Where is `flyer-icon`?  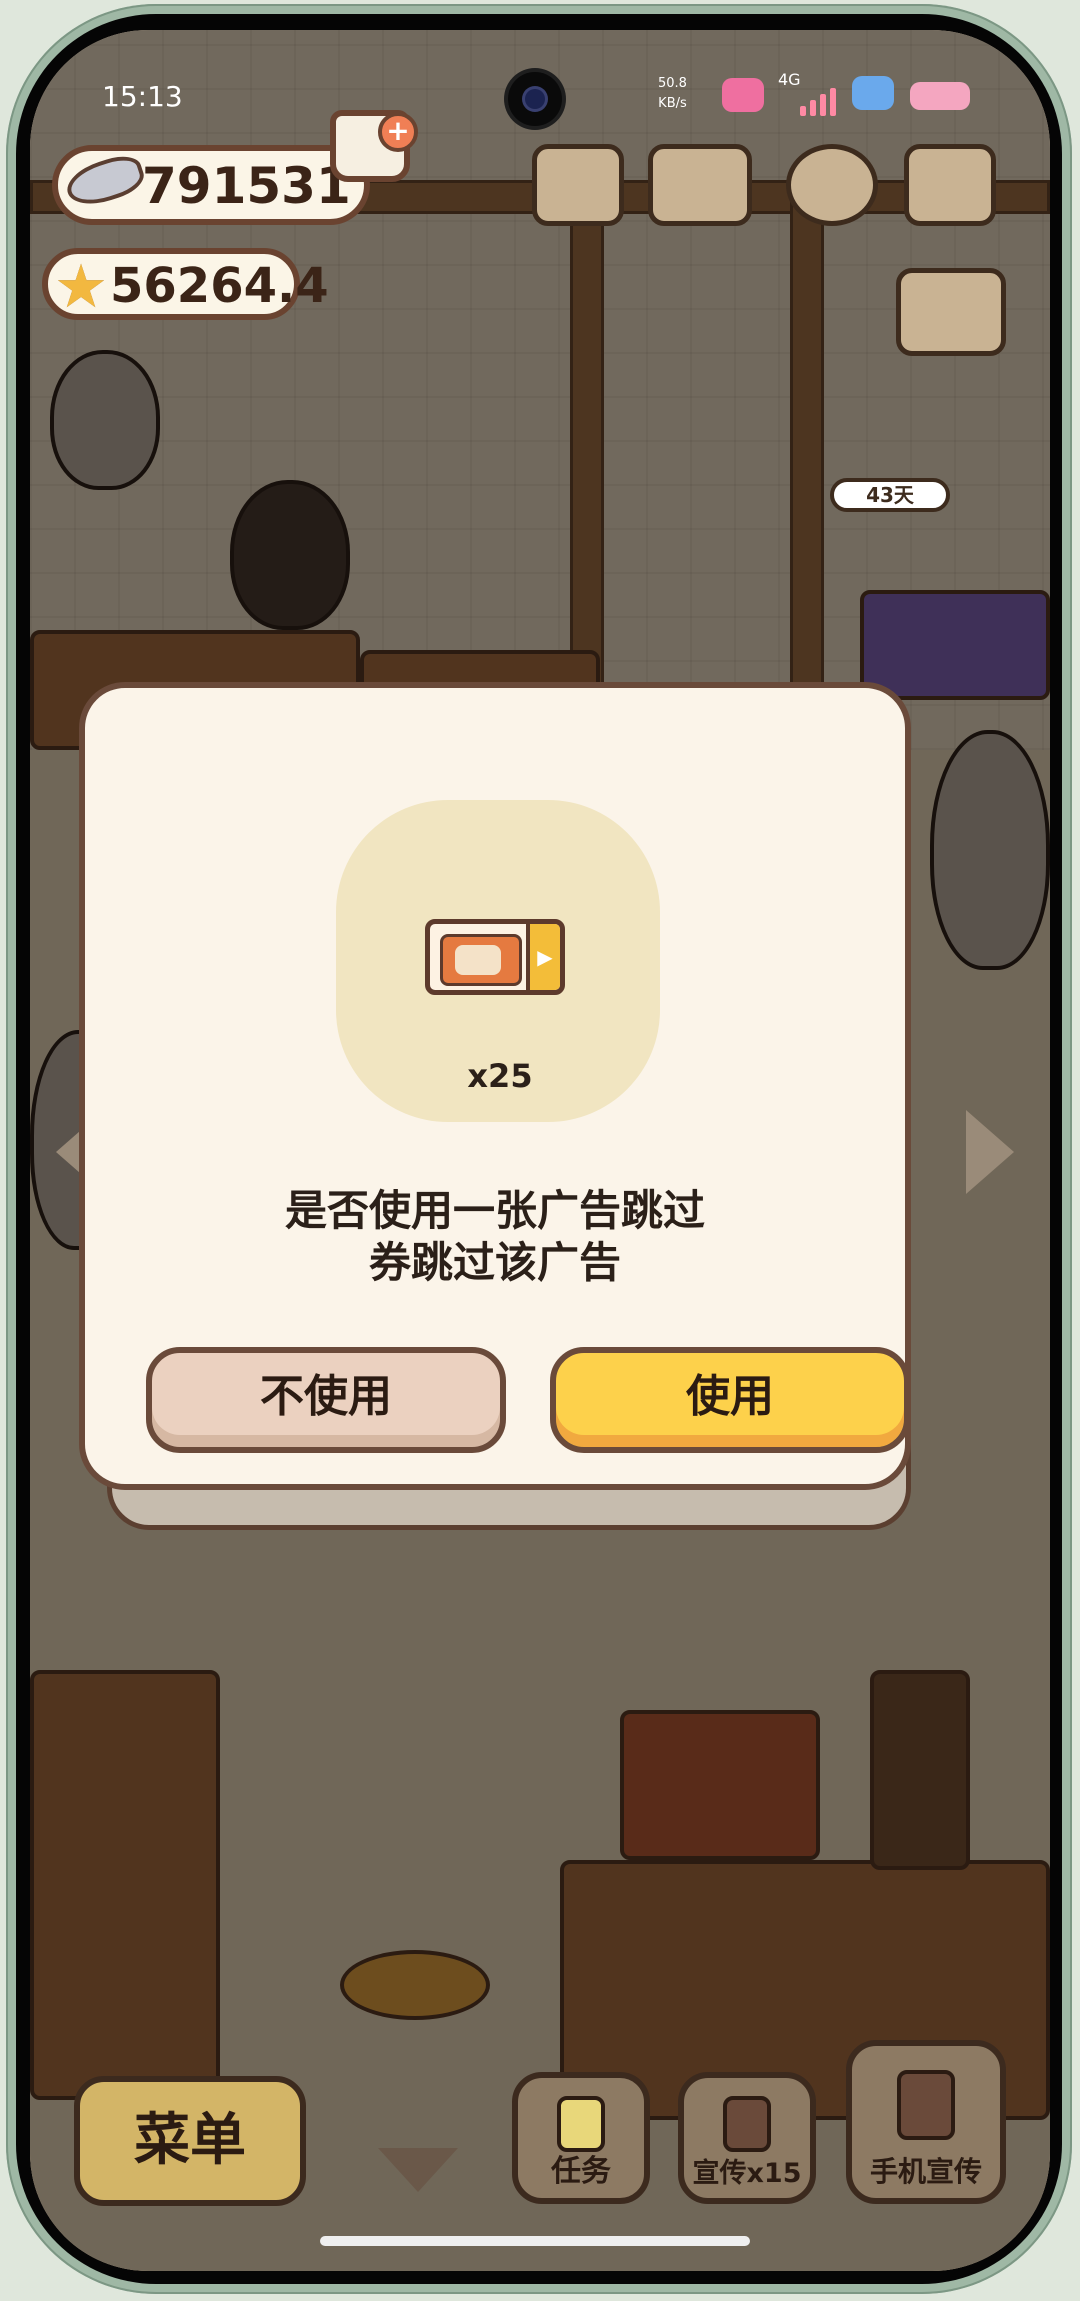 flyer-icon is located at coordinates (747, 2124).